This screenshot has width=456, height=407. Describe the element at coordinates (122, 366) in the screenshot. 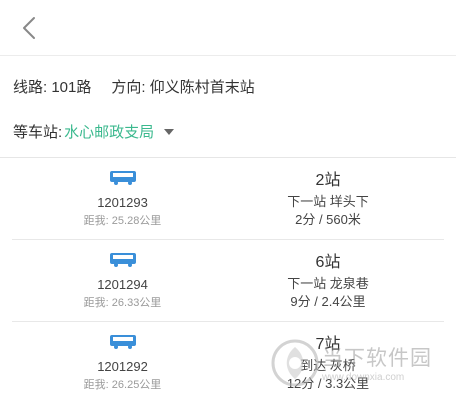

I see `bus-id: 1201292` at that location.